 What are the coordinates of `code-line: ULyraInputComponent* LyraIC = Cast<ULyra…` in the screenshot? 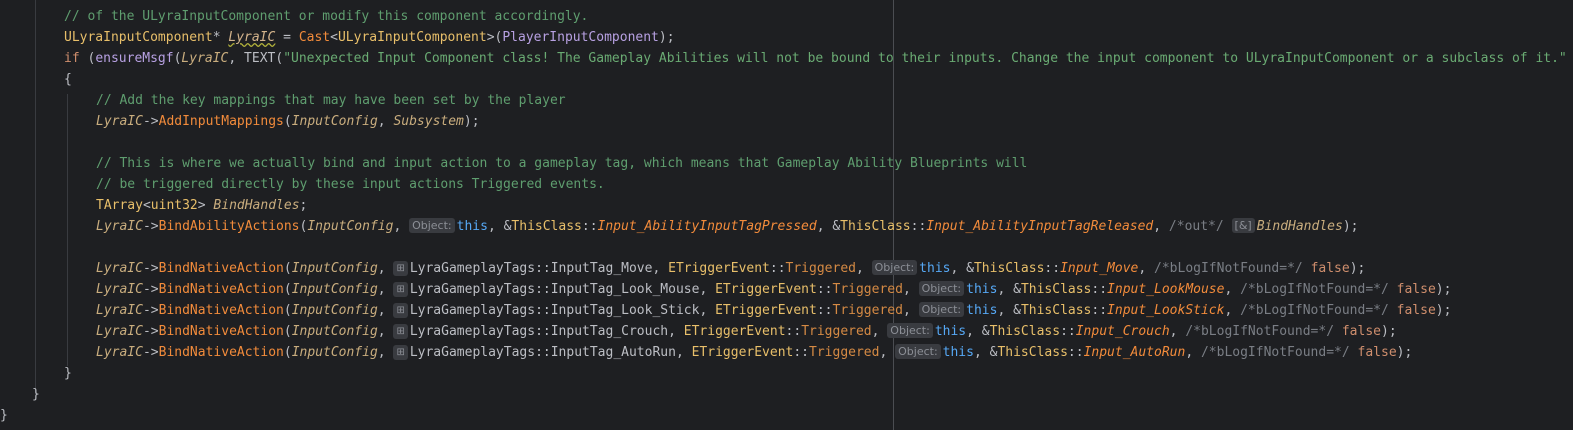 It's located at (786, 37).